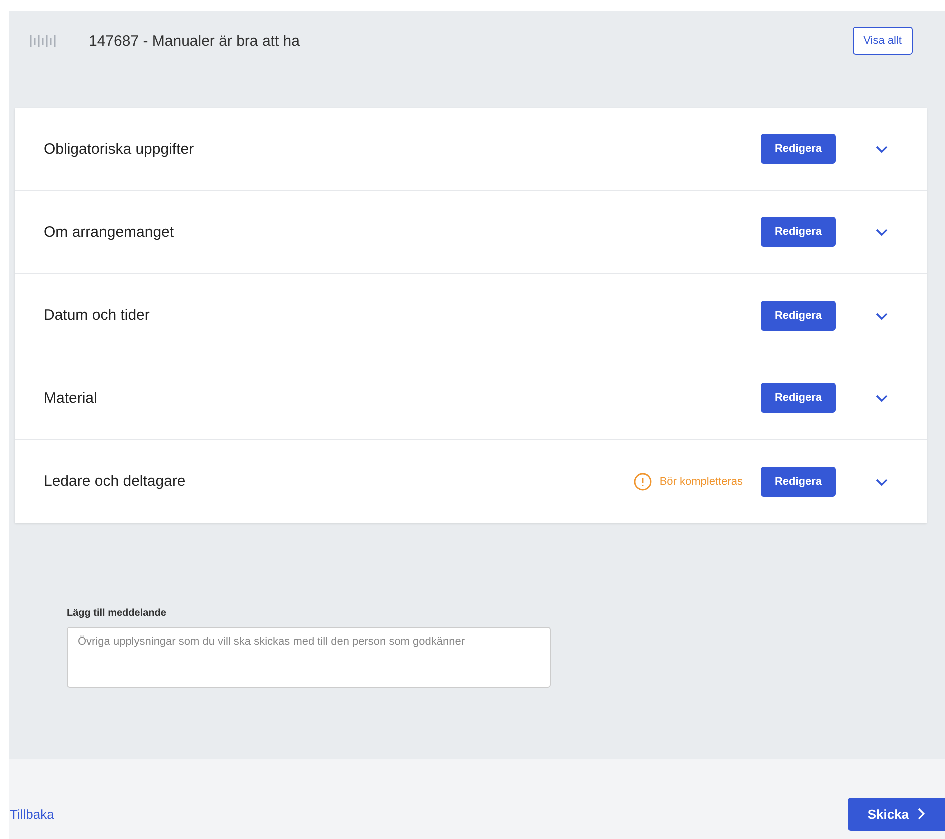 The image size is (945, 839). I want to click on section-title: Obligatoriska uppgifter, so click(120, 149).